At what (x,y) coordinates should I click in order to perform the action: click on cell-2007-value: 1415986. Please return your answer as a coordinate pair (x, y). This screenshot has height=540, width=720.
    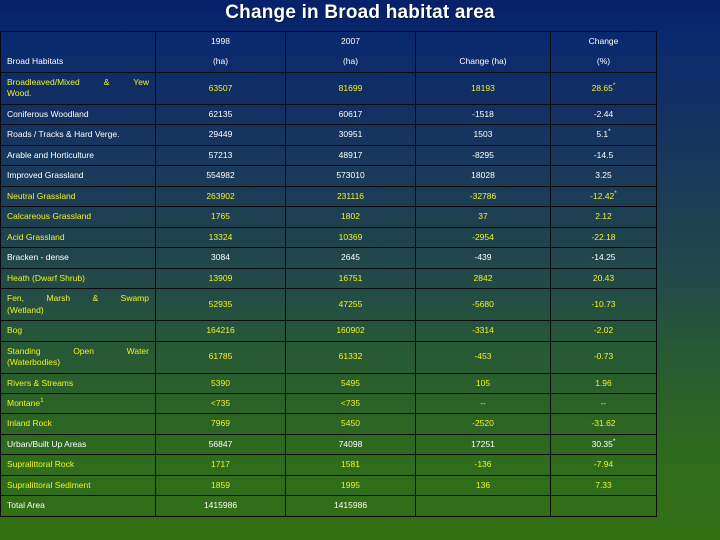
    Looking at the image, I should click on (350, 505).